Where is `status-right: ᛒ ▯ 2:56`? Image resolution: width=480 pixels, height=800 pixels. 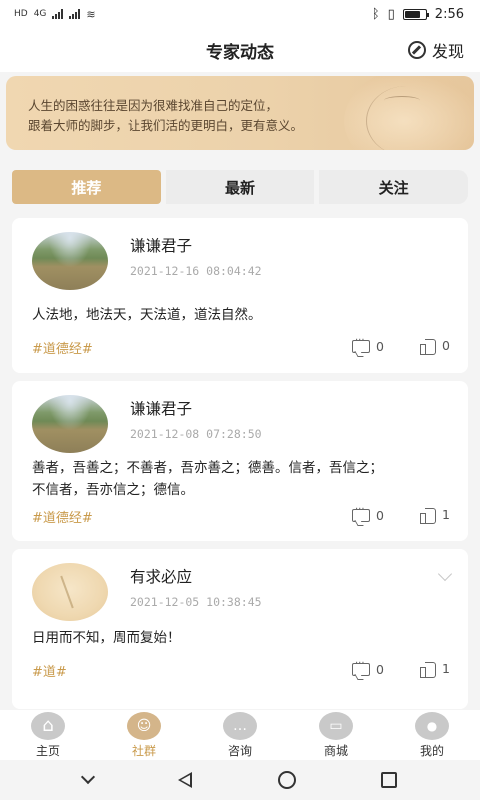 status-right: ᛒ ▯ 2:56 is located at coordinates (418, 14).